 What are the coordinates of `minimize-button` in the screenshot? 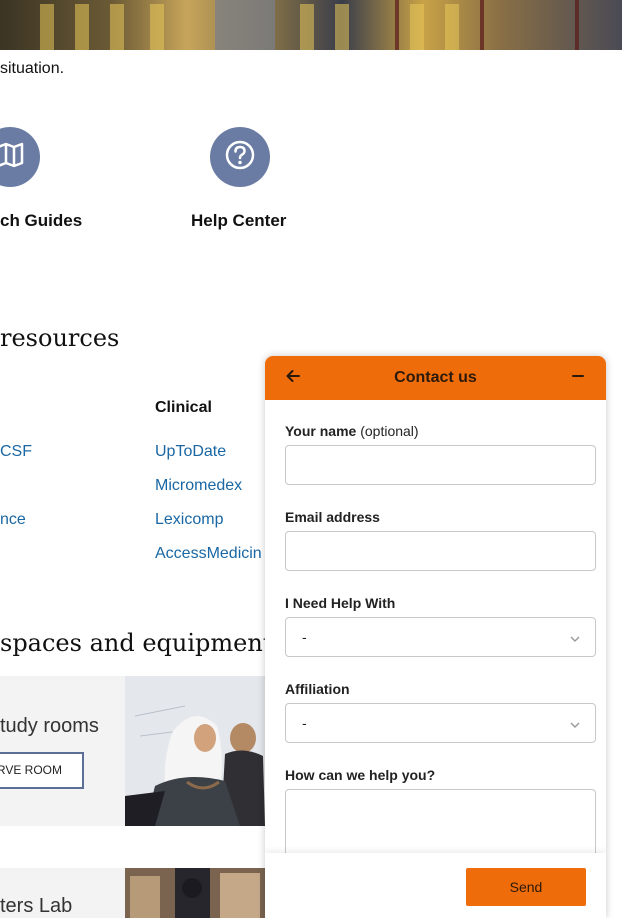 It's located at (578, 378).